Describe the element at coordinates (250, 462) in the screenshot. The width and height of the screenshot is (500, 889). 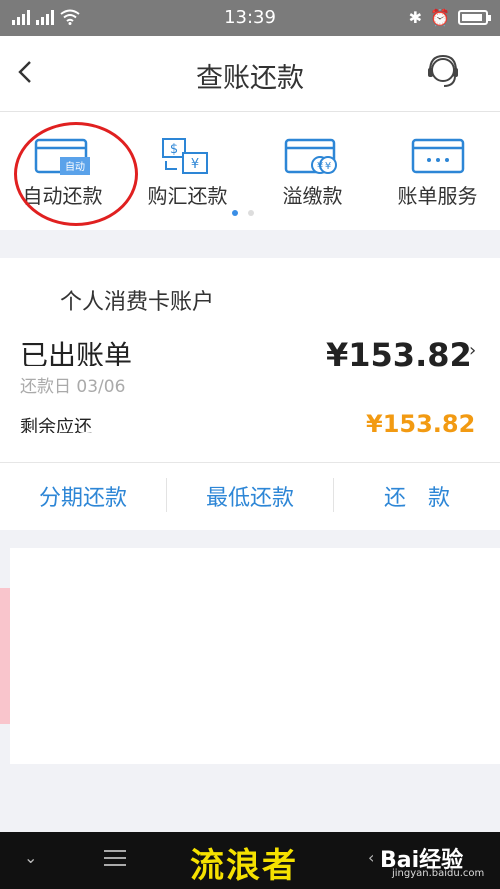
I see `divider` at that location.